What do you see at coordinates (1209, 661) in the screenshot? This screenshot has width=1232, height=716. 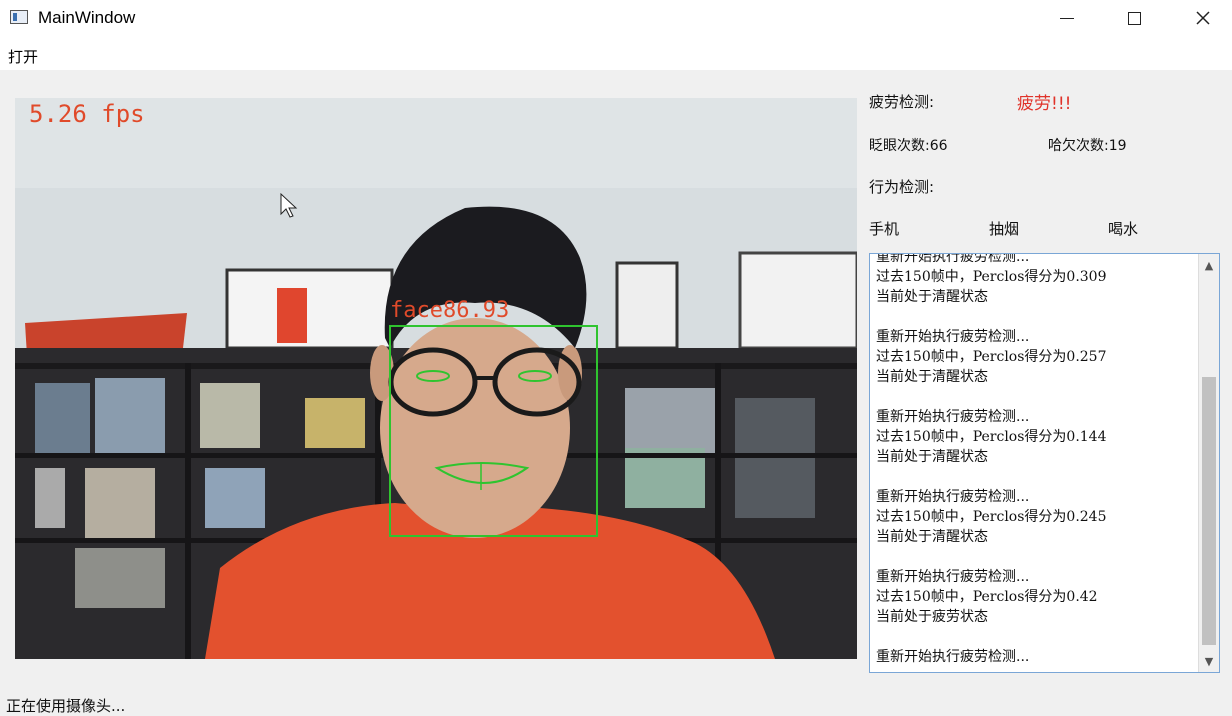 I see `scroll-down-icon: ▼` at bounding box center [1209, 661].